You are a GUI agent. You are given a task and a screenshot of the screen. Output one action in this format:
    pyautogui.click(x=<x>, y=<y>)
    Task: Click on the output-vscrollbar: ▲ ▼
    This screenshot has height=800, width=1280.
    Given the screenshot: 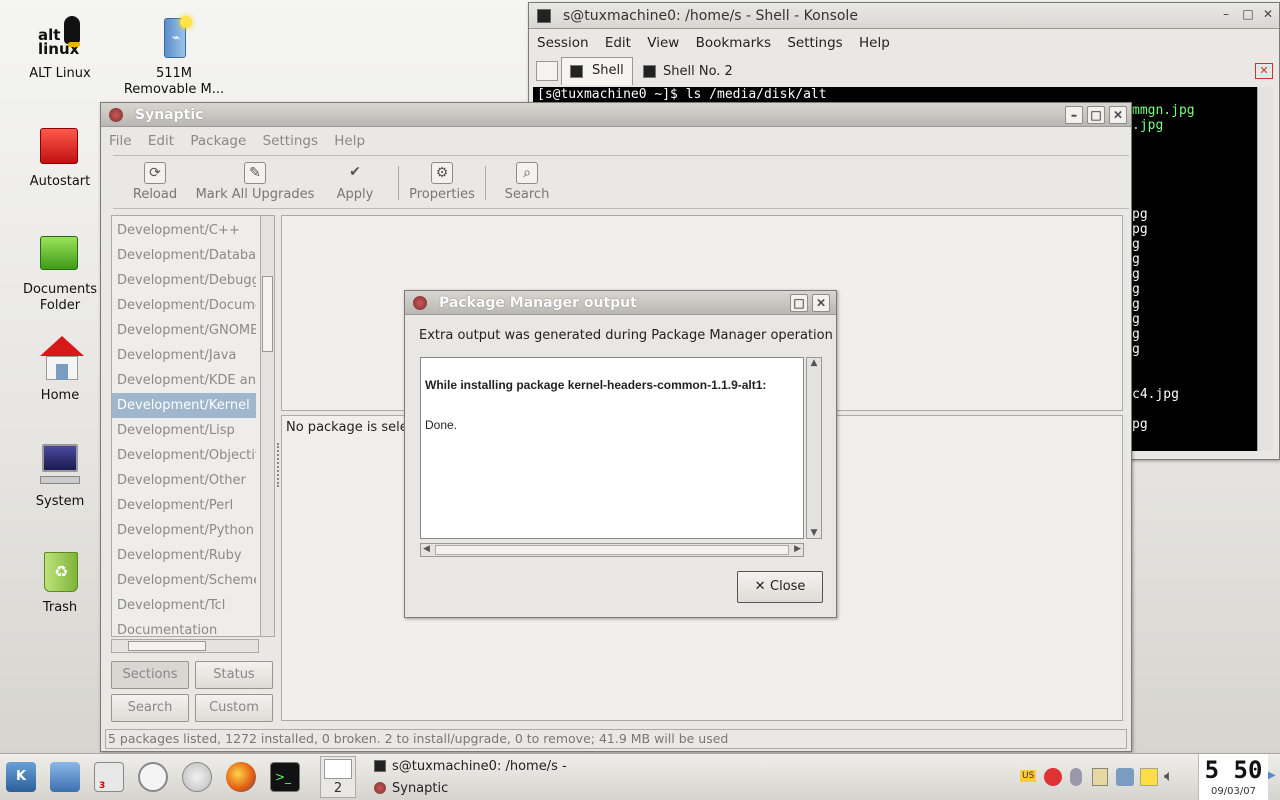 What is the action you would take?
    pyautogui.click(x=814, y=448)
    